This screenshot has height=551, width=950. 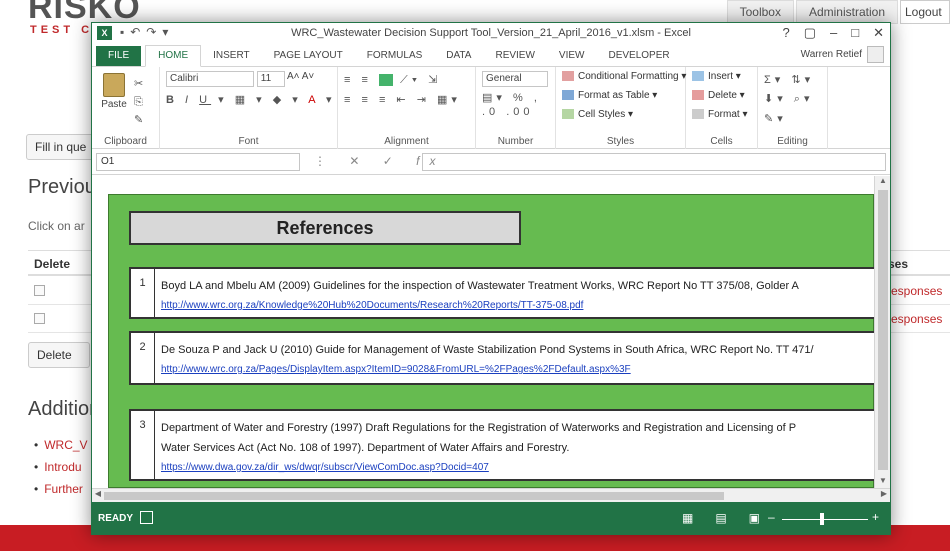 I want to click on group-clipboard: Paste ✂ ⎘ ✎ Clipboard, so click(x=126, y=108).